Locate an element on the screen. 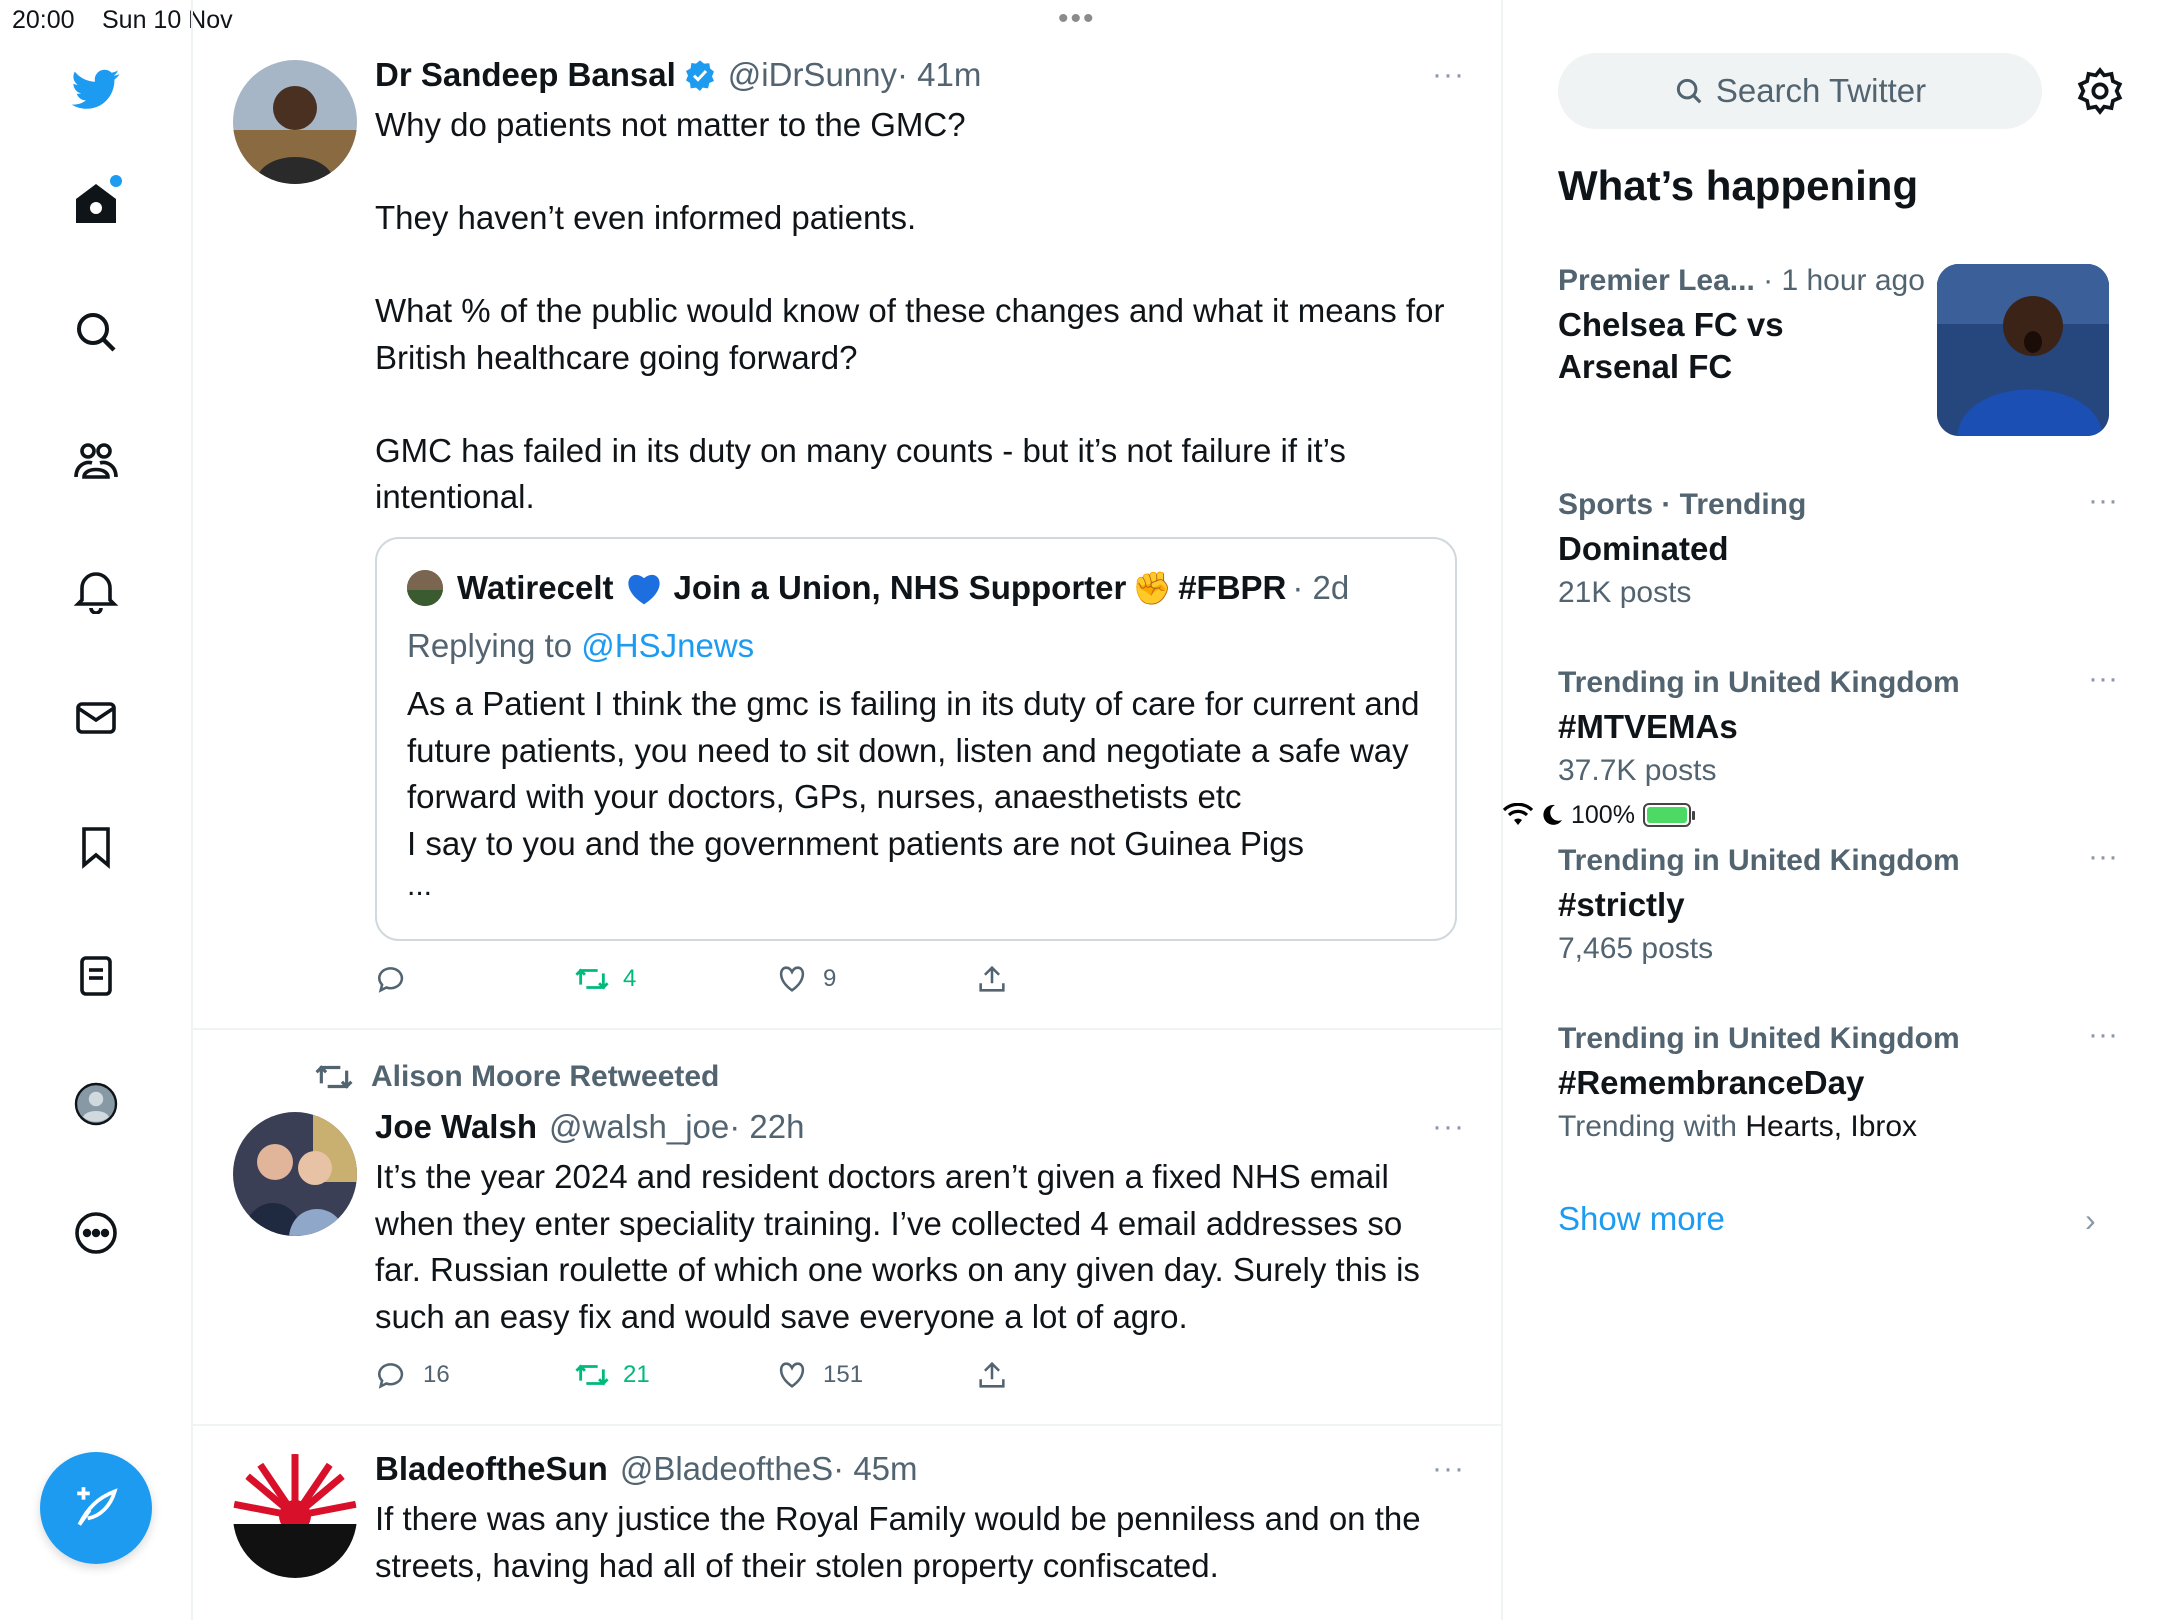  retweet-button: 21 is located at coordinates (612, 1375).